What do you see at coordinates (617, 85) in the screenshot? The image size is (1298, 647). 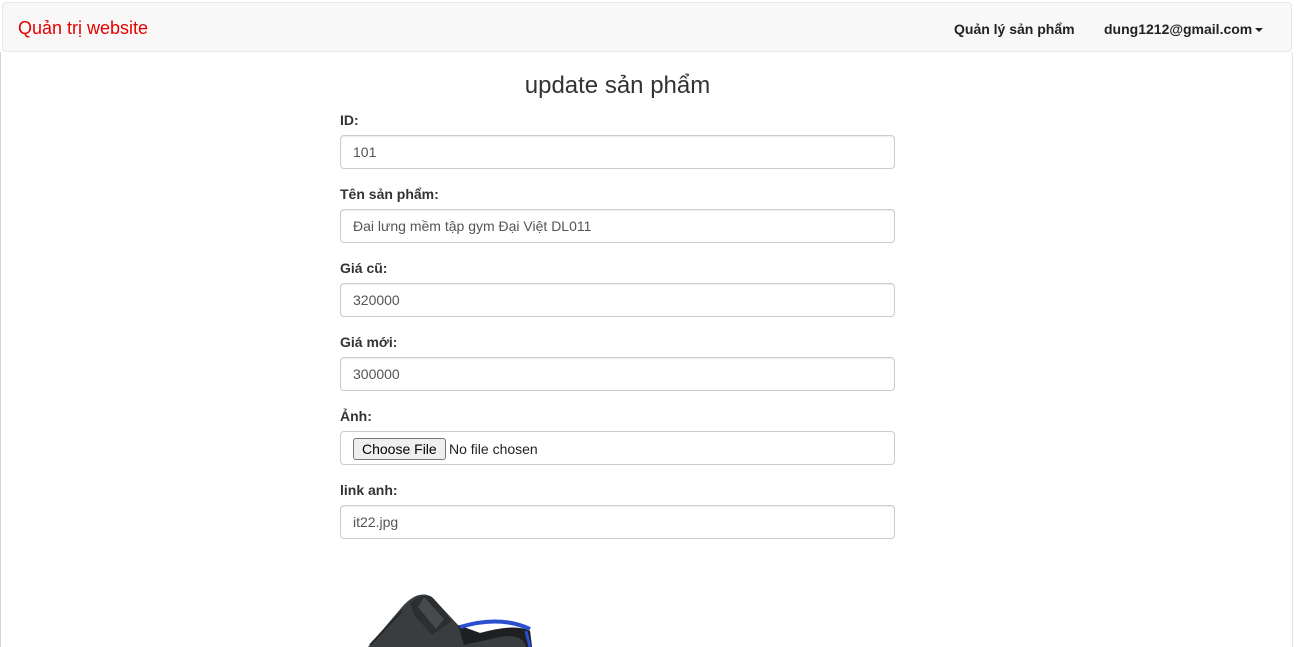 I see `page-title: update sản phẩm` at bounding box center [617, 85].